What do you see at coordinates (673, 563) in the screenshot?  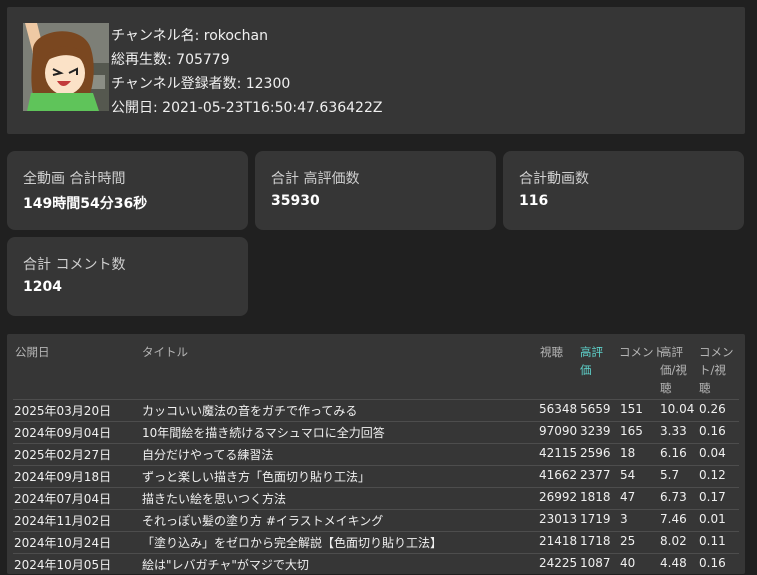 I see `cell-likes-per-view: 4.48` at bounding box center [673, 563].